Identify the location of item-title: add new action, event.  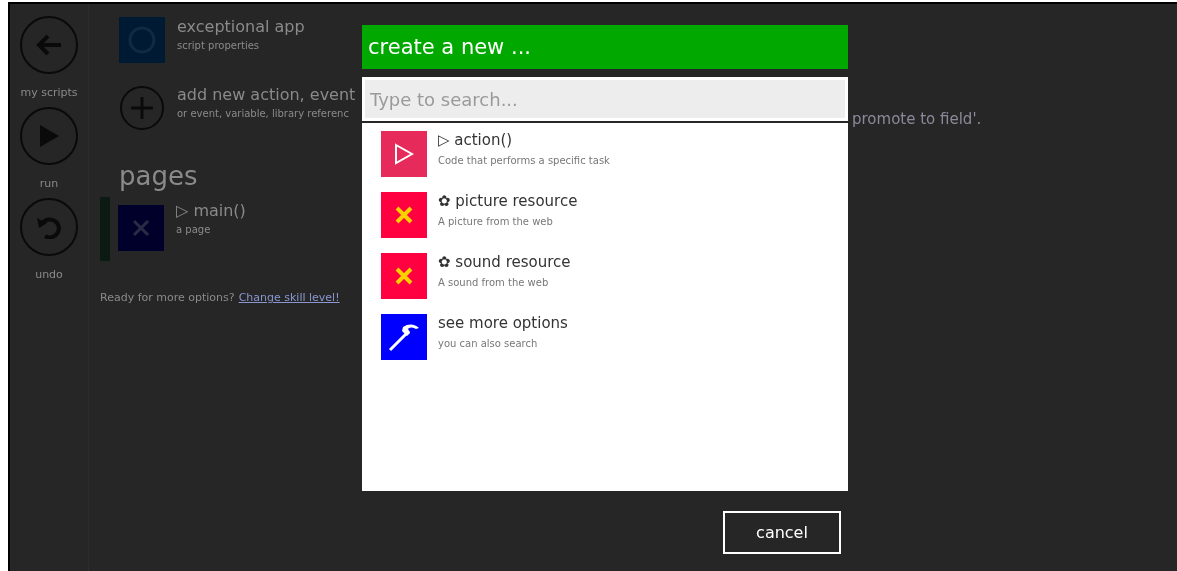
(266, 94).